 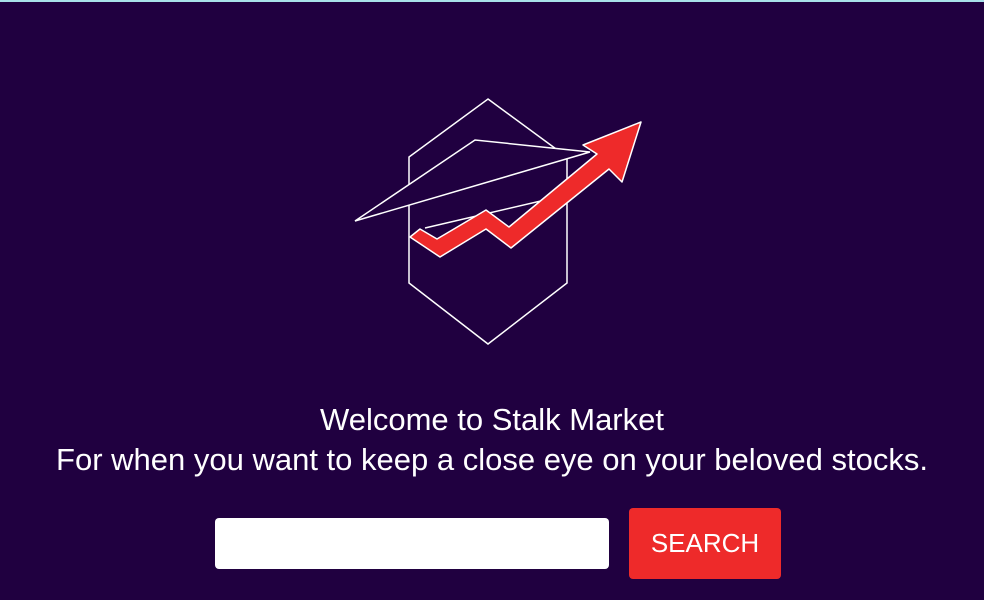 I want to click on welcome-heading: Welcome to Stalk Market, so click(x=492, y=419).